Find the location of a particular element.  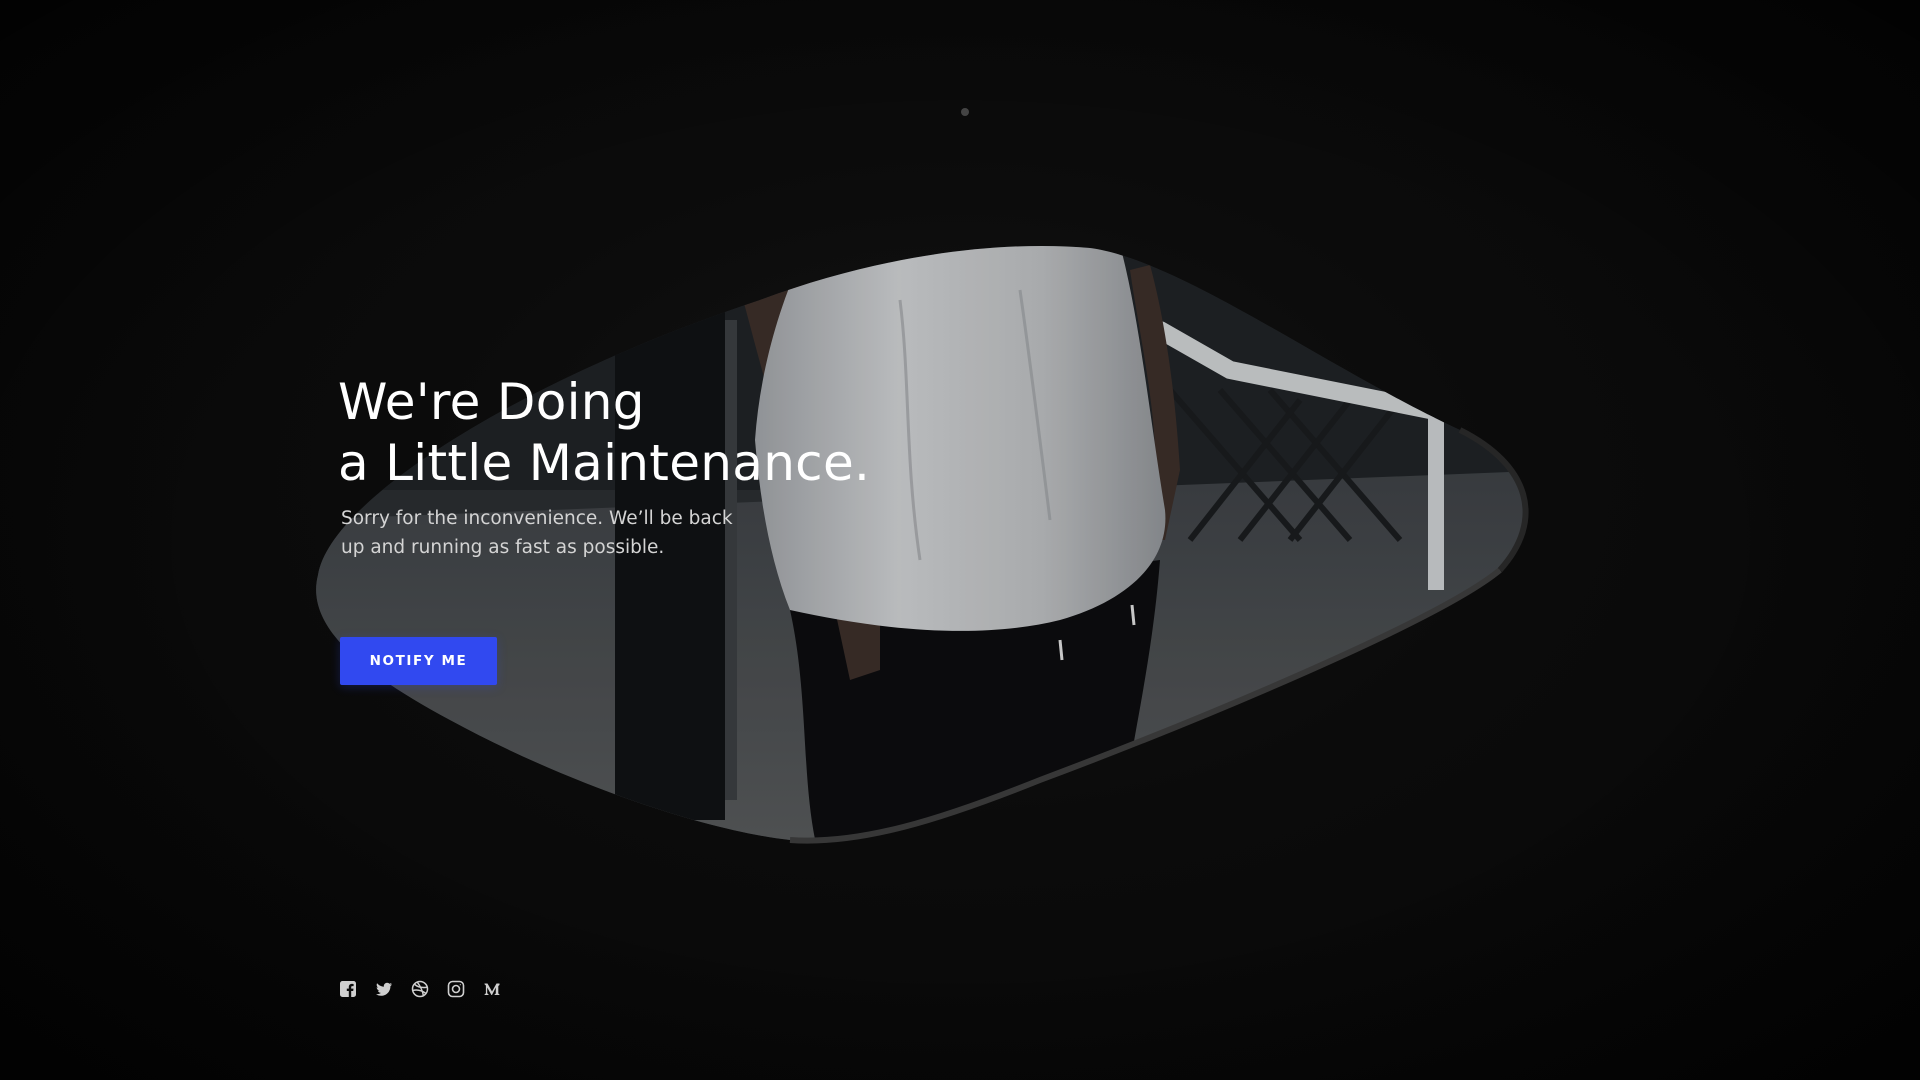

headline-line-1: We're Doing is located at coordinates (491, 402).